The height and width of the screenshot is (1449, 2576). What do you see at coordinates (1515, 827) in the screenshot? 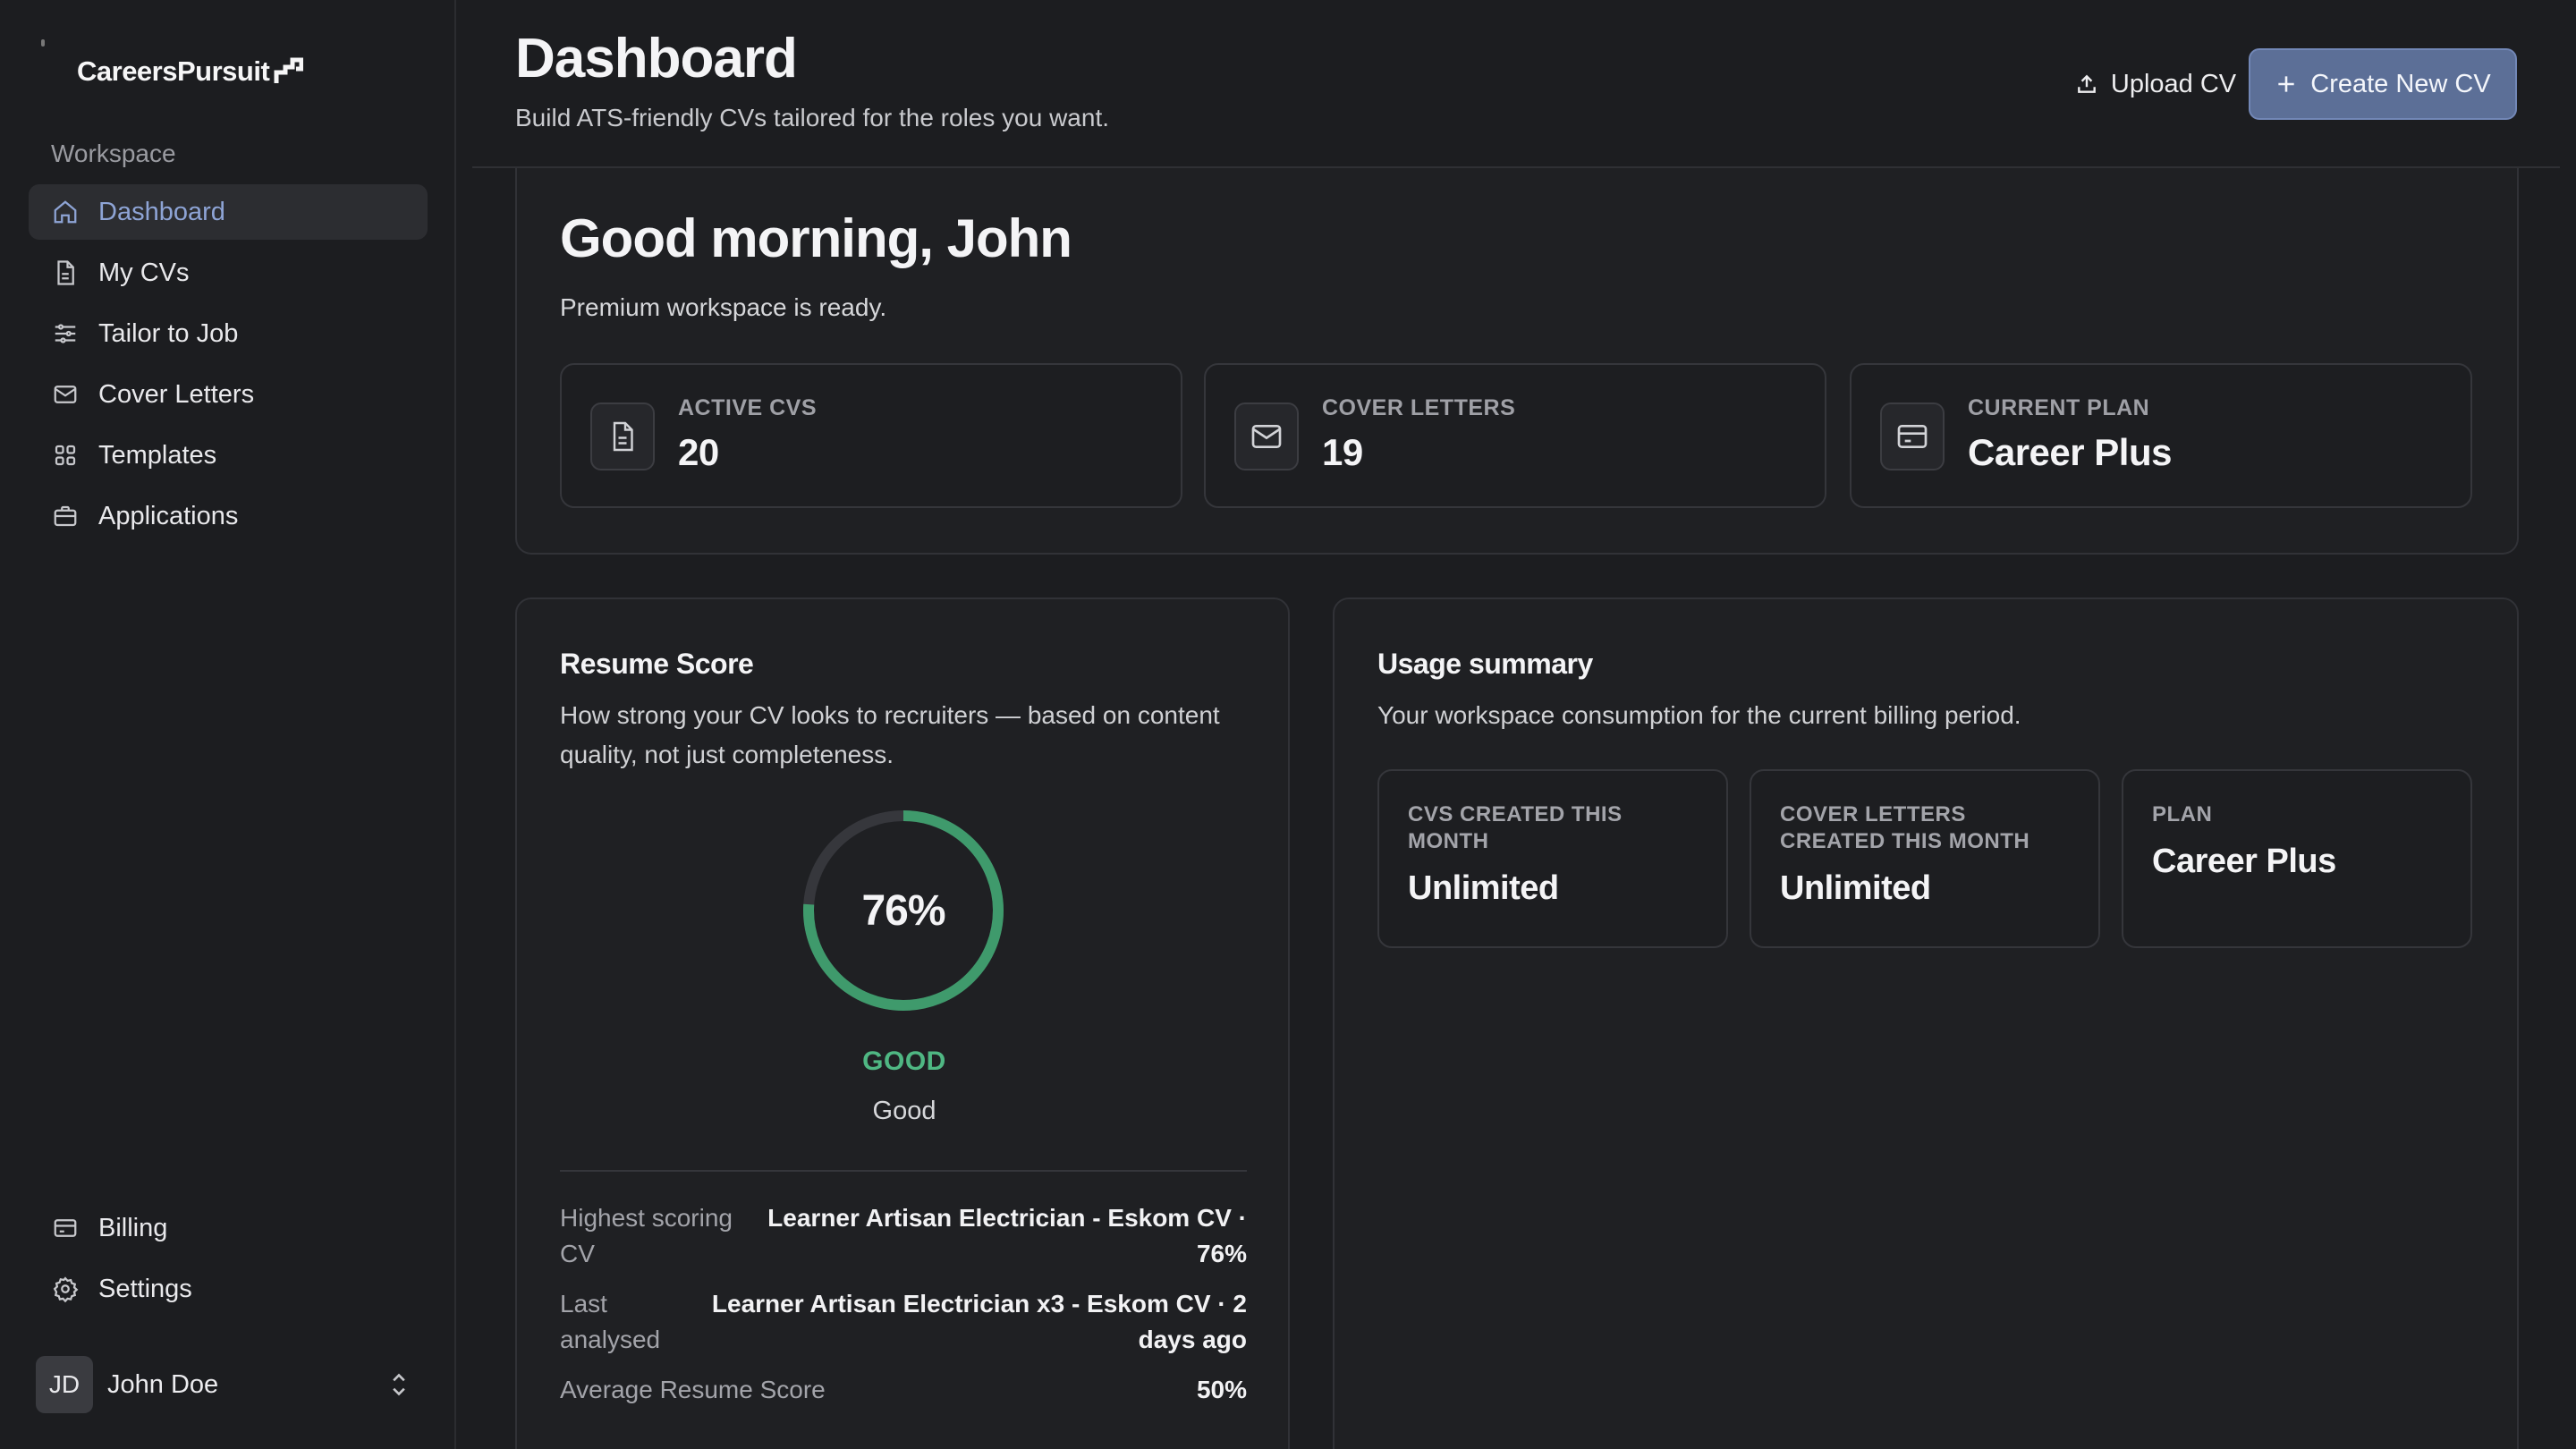
I see `usage-stat-label: CVS CREATED THIS MONTH` at bounding box center [1515, 827].